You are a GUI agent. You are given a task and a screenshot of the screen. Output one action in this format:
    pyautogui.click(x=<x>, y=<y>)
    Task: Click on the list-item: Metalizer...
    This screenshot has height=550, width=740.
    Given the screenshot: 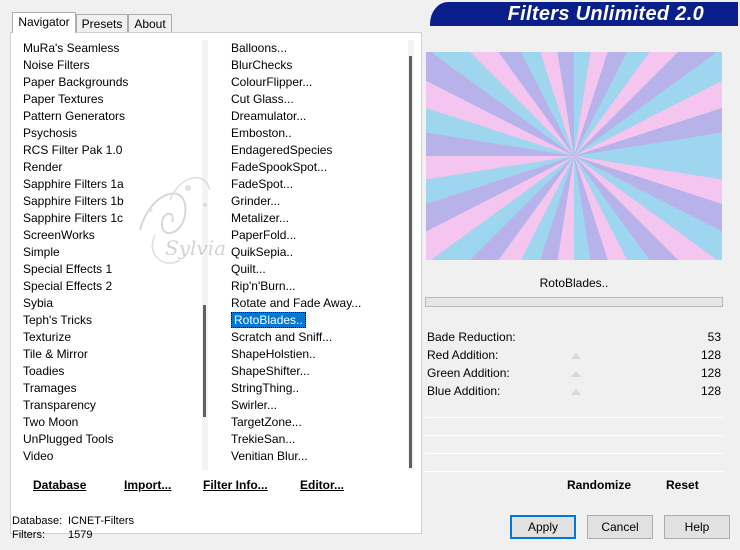 What is the action you would take?
    pyautogui.click(x=317, y=218)
    